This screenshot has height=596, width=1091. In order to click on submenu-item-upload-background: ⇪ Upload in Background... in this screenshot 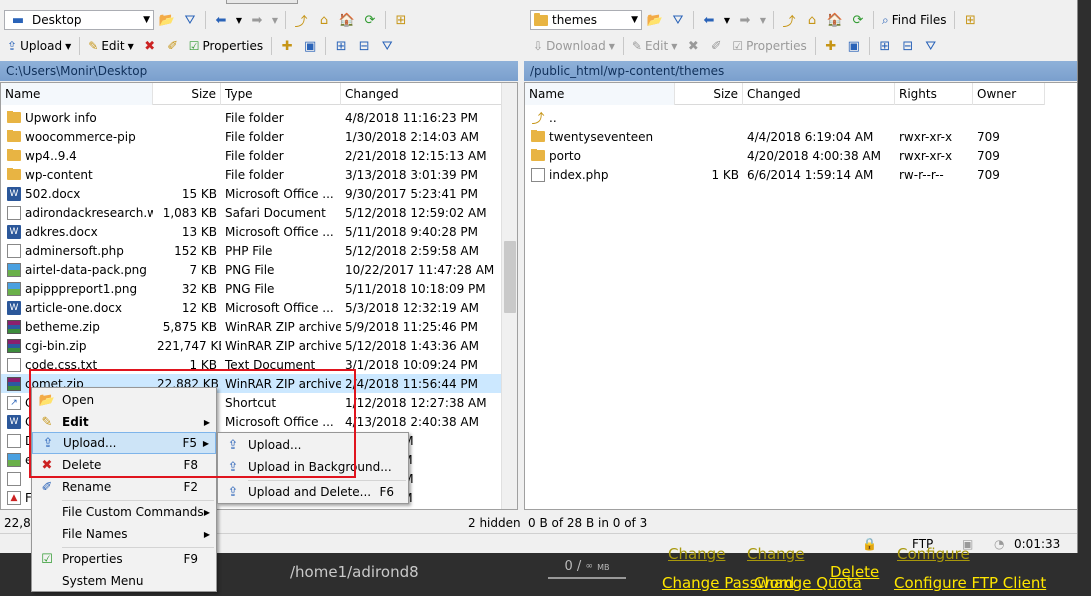, I will do `click(313, 467)`.